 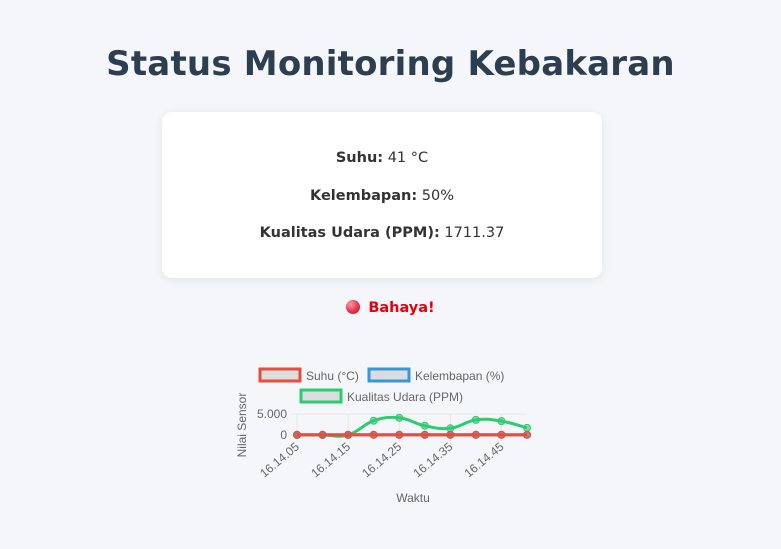 What do you see at coordinates (272, 414) in the screenshot?
I see `y-tick-label: 5.000` at bounding box center [272, 414].